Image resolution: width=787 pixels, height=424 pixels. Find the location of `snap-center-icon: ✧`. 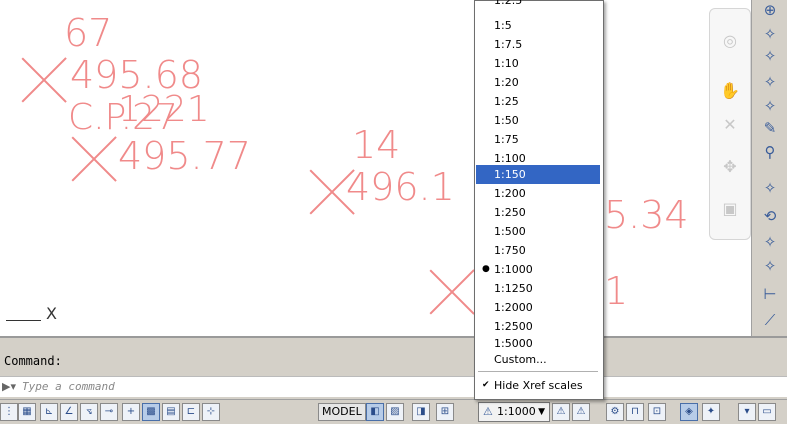

snap-center-icon: ✧ is located at coordinates (770, 188).